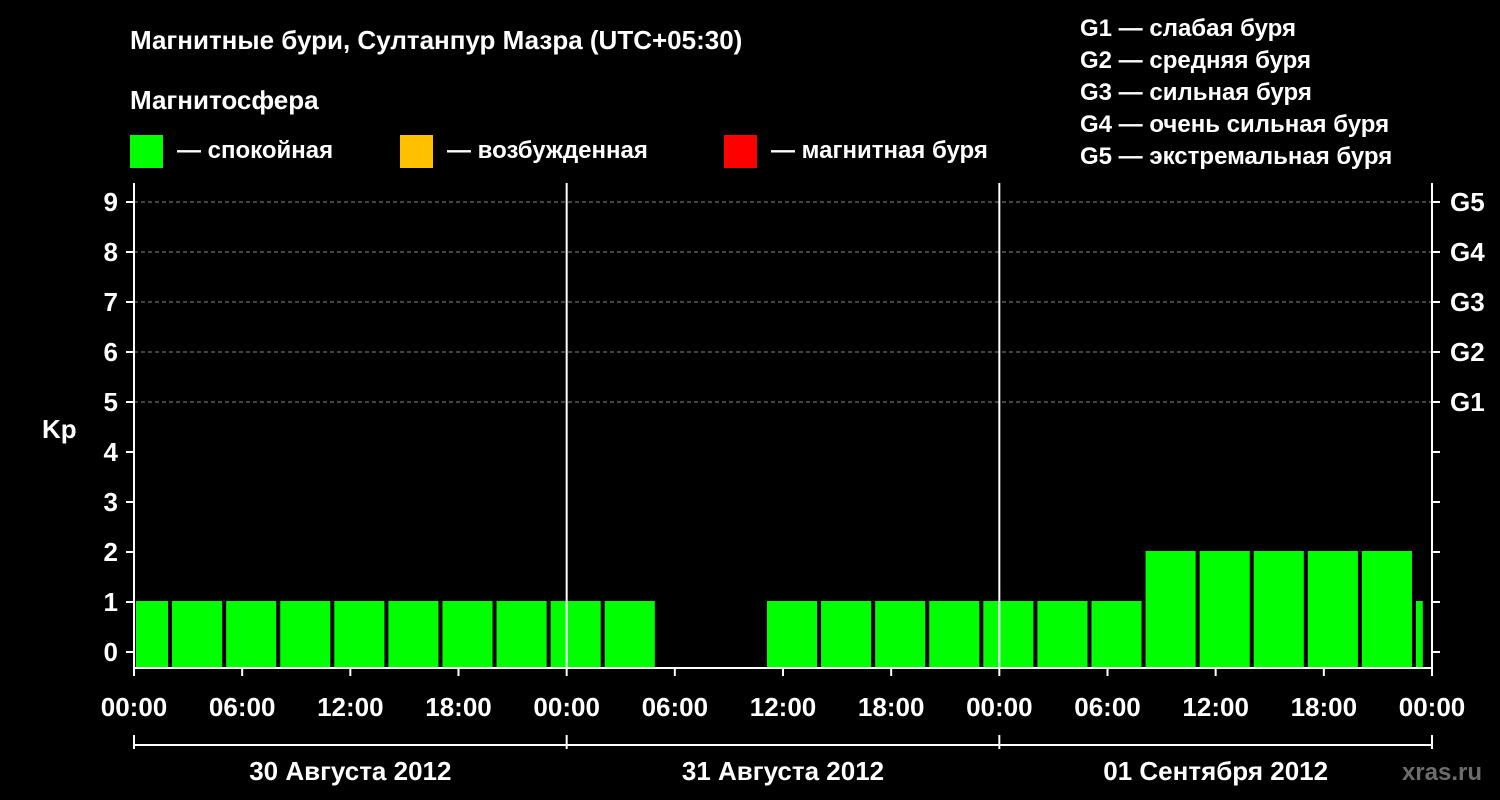  I want to click on day-label: 30 Августа 2012, so click(350, 771).